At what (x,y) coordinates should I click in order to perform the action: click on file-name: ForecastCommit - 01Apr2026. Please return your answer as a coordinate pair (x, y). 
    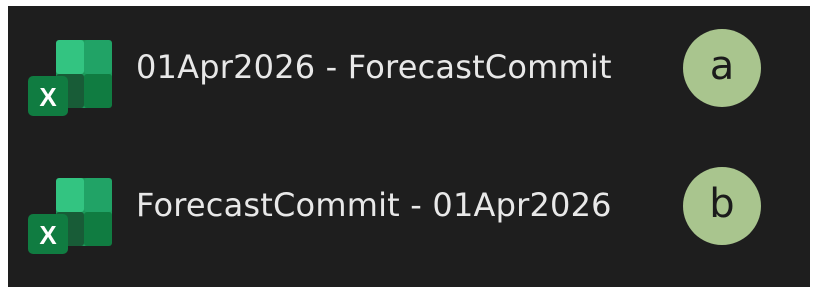
    Looking at the image, I should click on (374, 205).